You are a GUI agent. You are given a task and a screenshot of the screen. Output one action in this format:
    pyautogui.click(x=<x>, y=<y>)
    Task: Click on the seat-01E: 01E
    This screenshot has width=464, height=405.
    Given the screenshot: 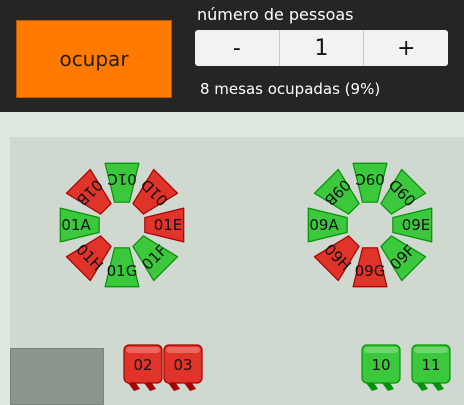 What is the action you would take?
    pyautogui.click(x=164, y=225)
    